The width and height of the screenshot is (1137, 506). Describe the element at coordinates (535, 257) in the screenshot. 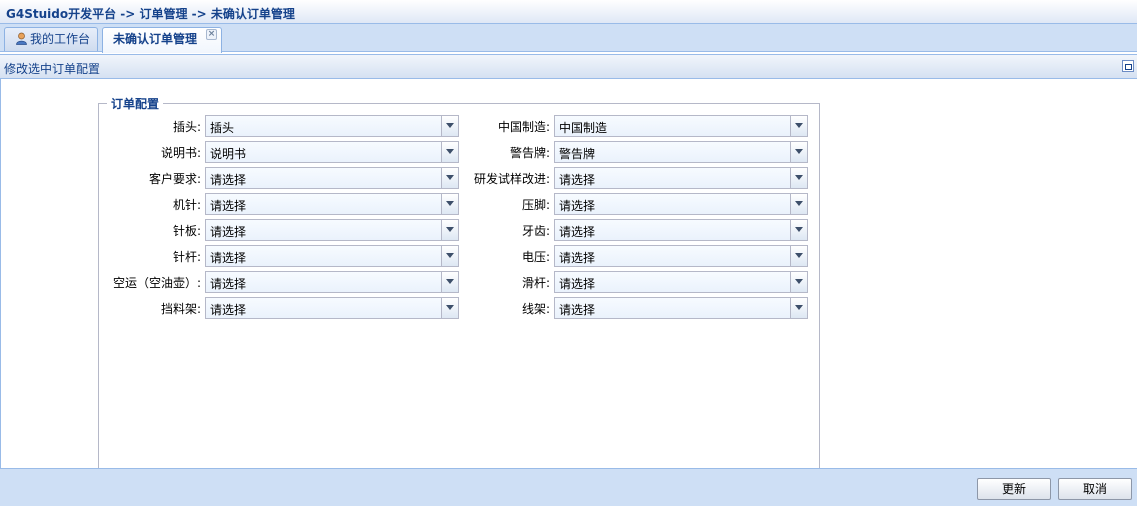

I see `field-label: 电压:` at that location.